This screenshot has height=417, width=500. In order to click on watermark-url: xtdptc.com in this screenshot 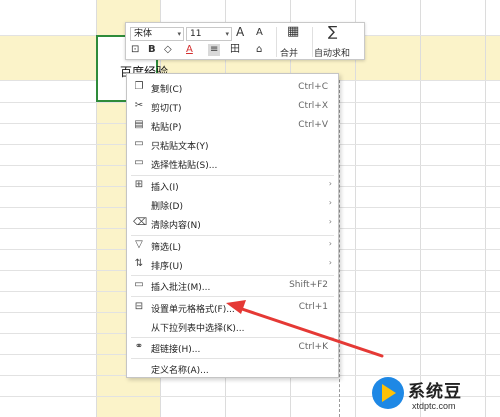, I will do `click(434, 406)`.